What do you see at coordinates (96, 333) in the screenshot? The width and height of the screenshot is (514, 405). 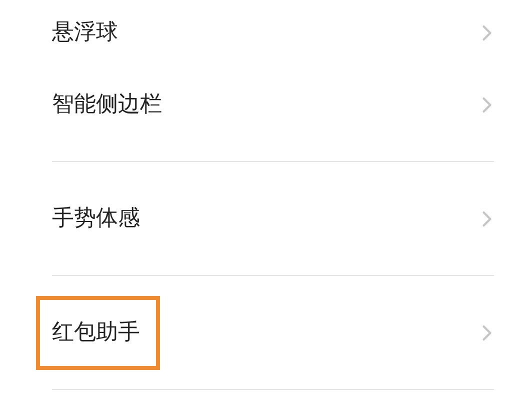 I see `setting-label: 红包助手` at bounding box center [96, 333].